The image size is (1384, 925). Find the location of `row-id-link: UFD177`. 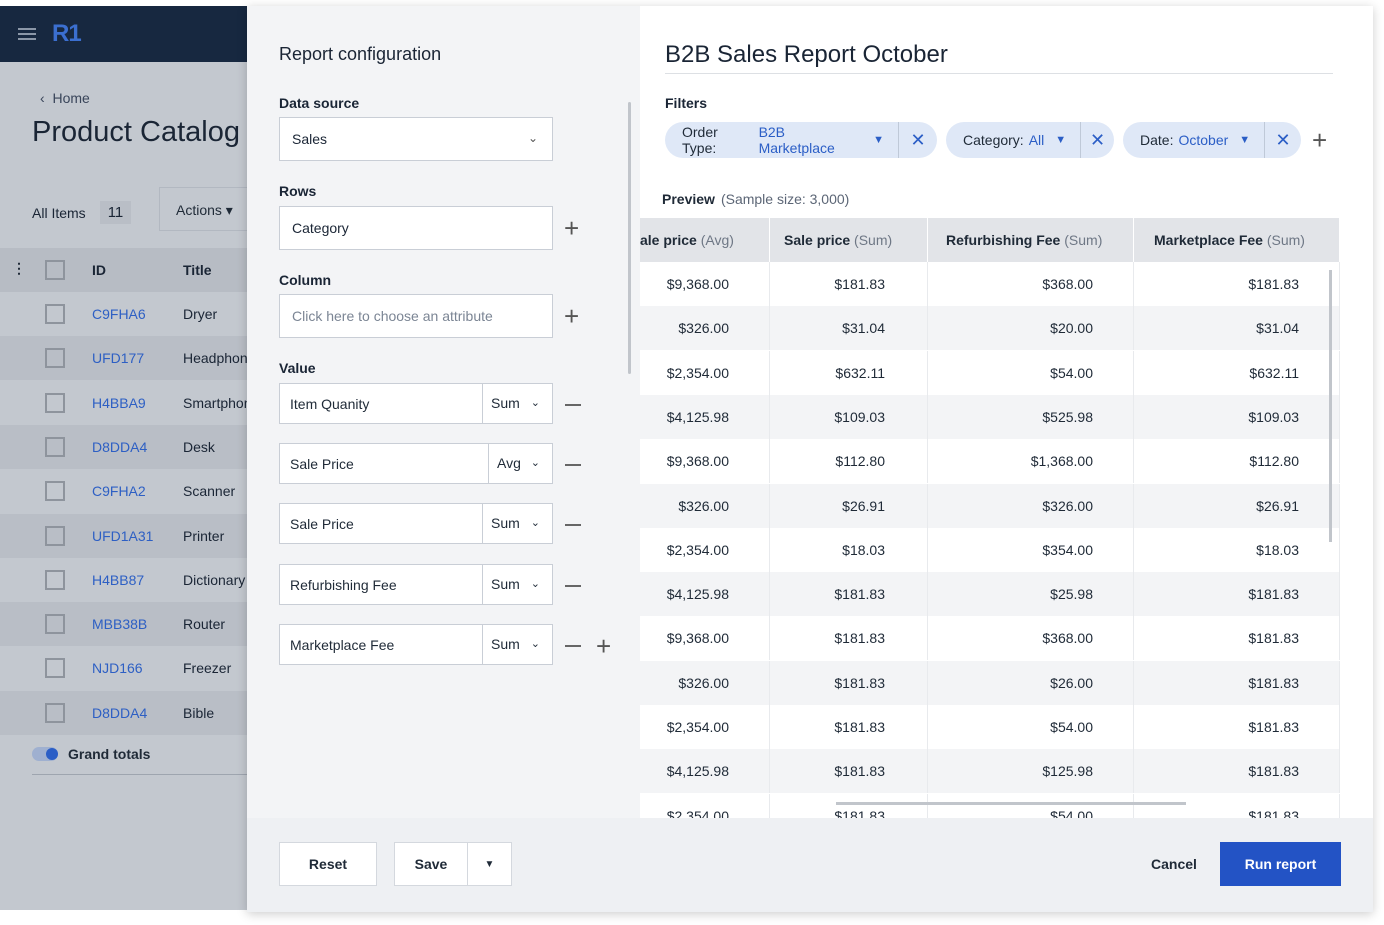

row-id-link: UFD177 is located at coordinates (118, 358).